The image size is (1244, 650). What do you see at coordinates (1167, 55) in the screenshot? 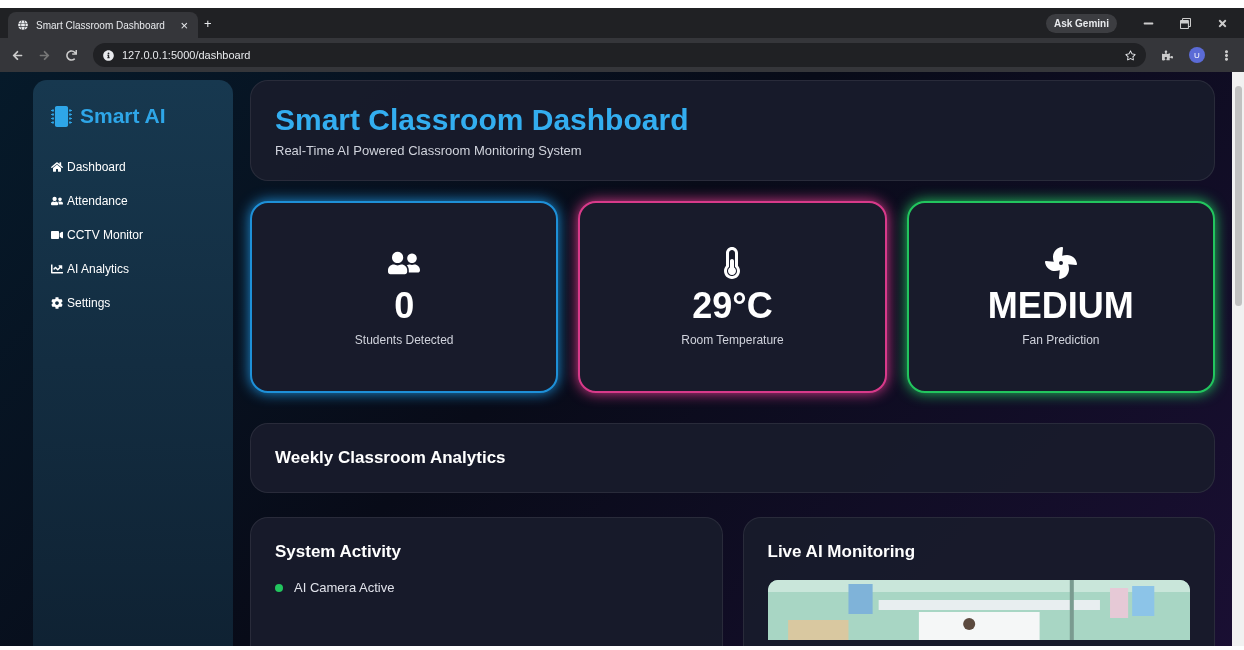
I see `puzzle-icon` at bounding box center [1167, 55].